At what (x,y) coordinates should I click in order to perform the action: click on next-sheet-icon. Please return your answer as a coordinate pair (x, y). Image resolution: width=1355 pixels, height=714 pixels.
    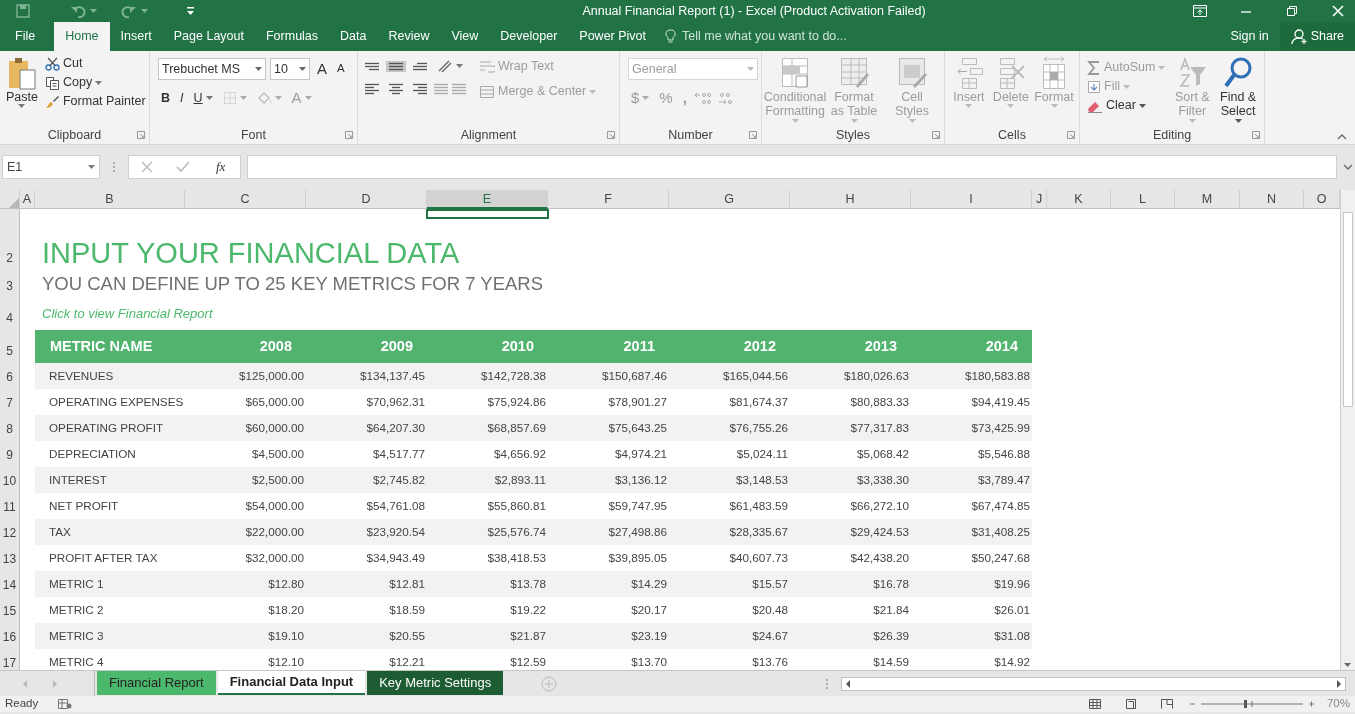
    Looking at the image, I should click on (55, 683).